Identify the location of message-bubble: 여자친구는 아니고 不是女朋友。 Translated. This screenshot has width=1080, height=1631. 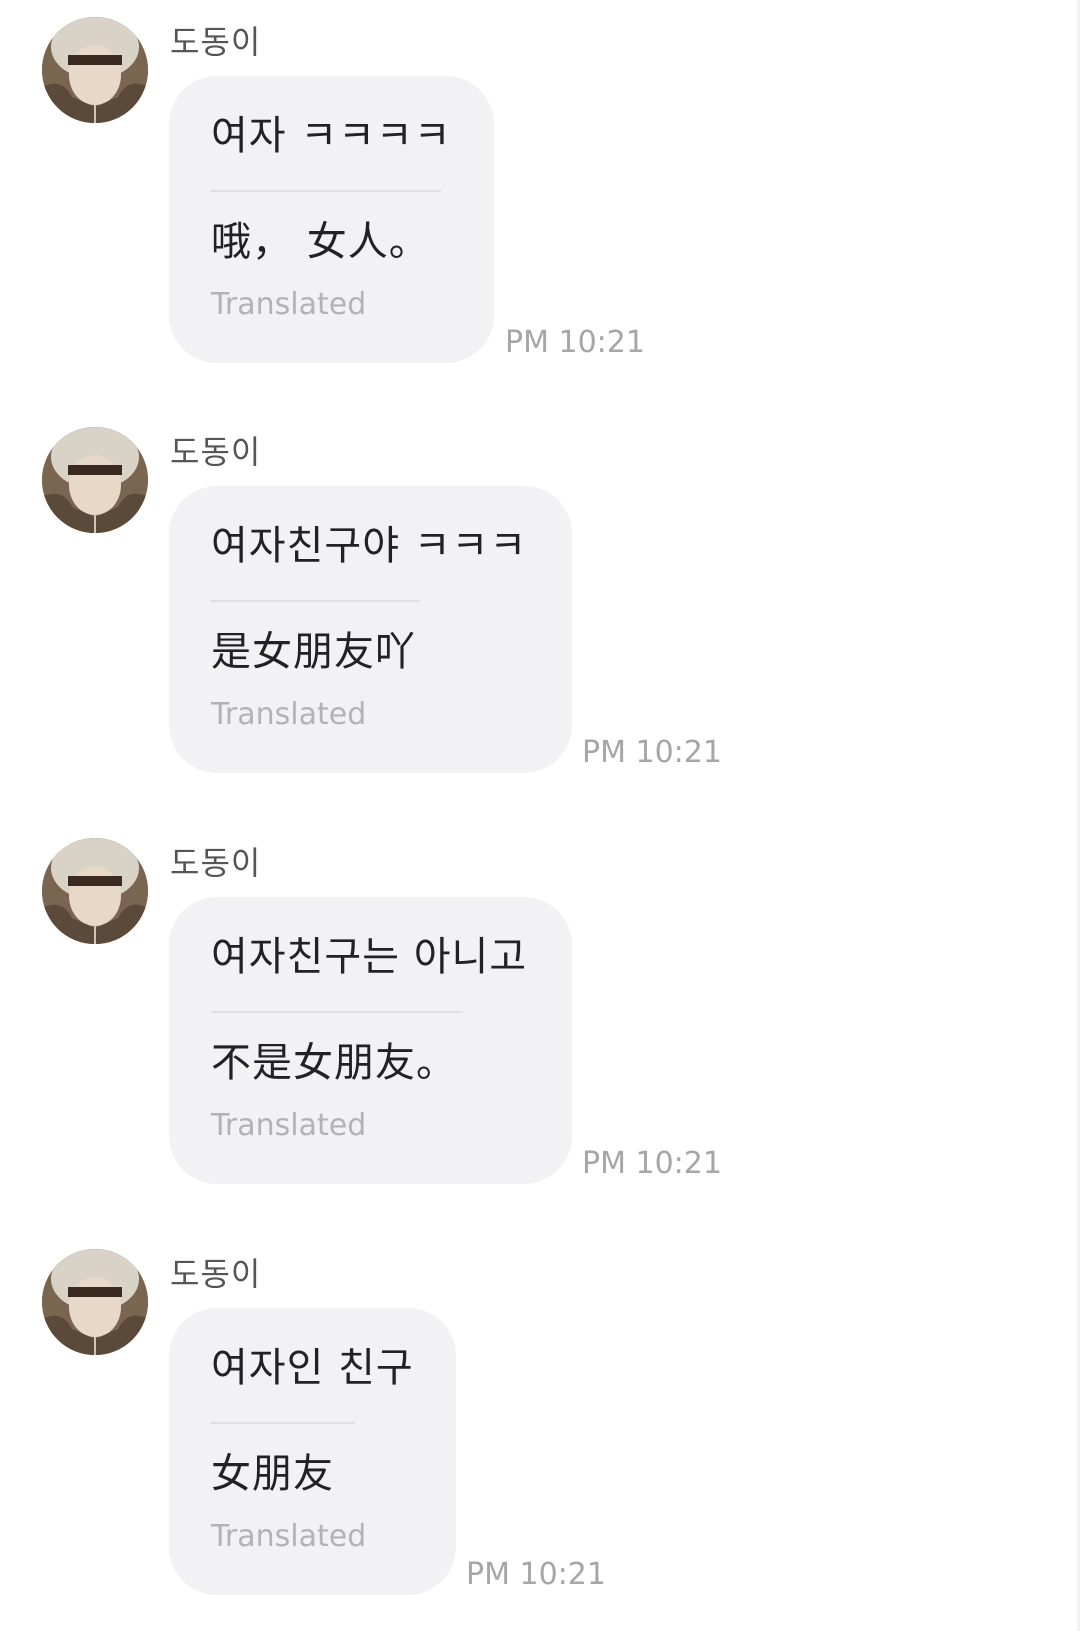
(370, 1040).